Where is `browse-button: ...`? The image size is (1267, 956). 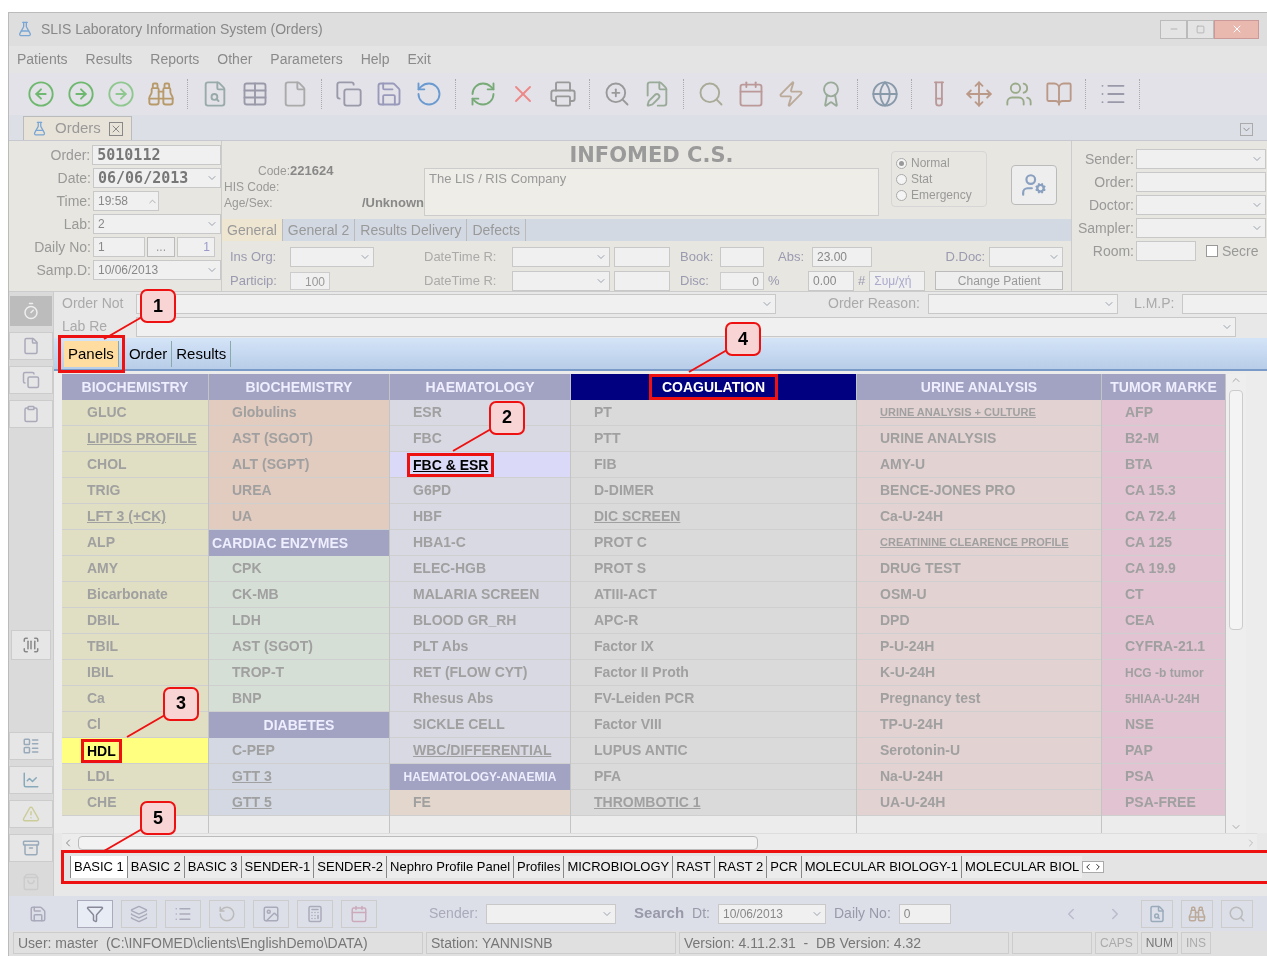 browse-button: ... is located at coordinates (161, 247).